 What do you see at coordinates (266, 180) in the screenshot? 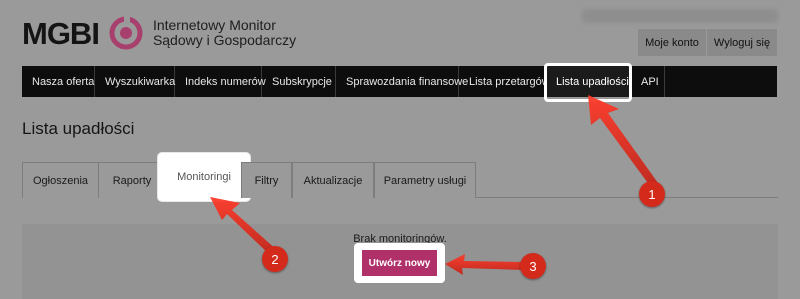
I see `tab-filtry: Filtry` at bounding box center [266, 180].